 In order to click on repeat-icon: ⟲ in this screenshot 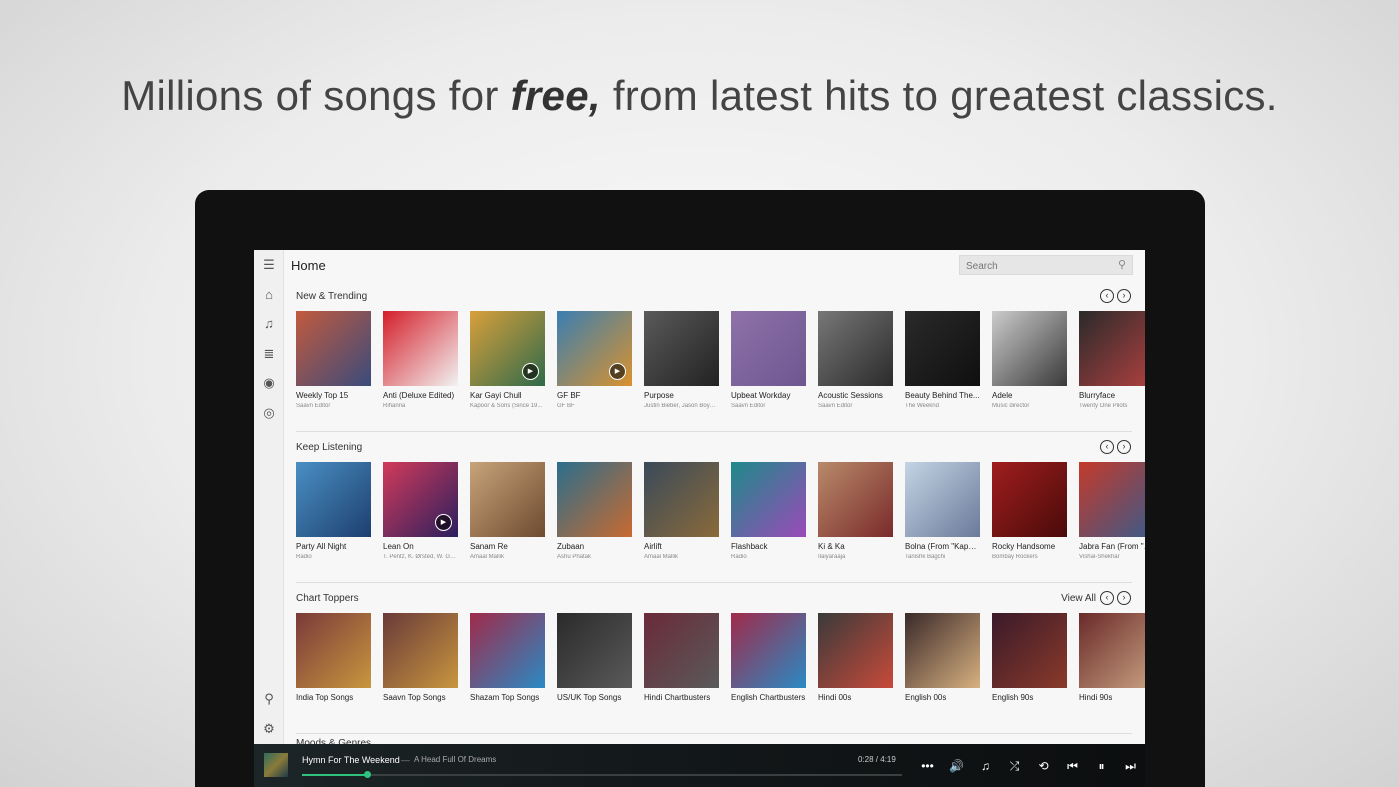, I will do `click(1043, 766)`.